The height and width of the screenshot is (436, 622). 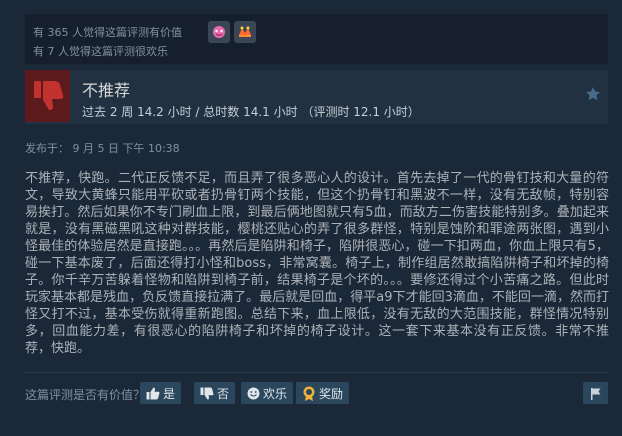 I want to click on vote-yes-label: 是, so click(x=169, y=393).